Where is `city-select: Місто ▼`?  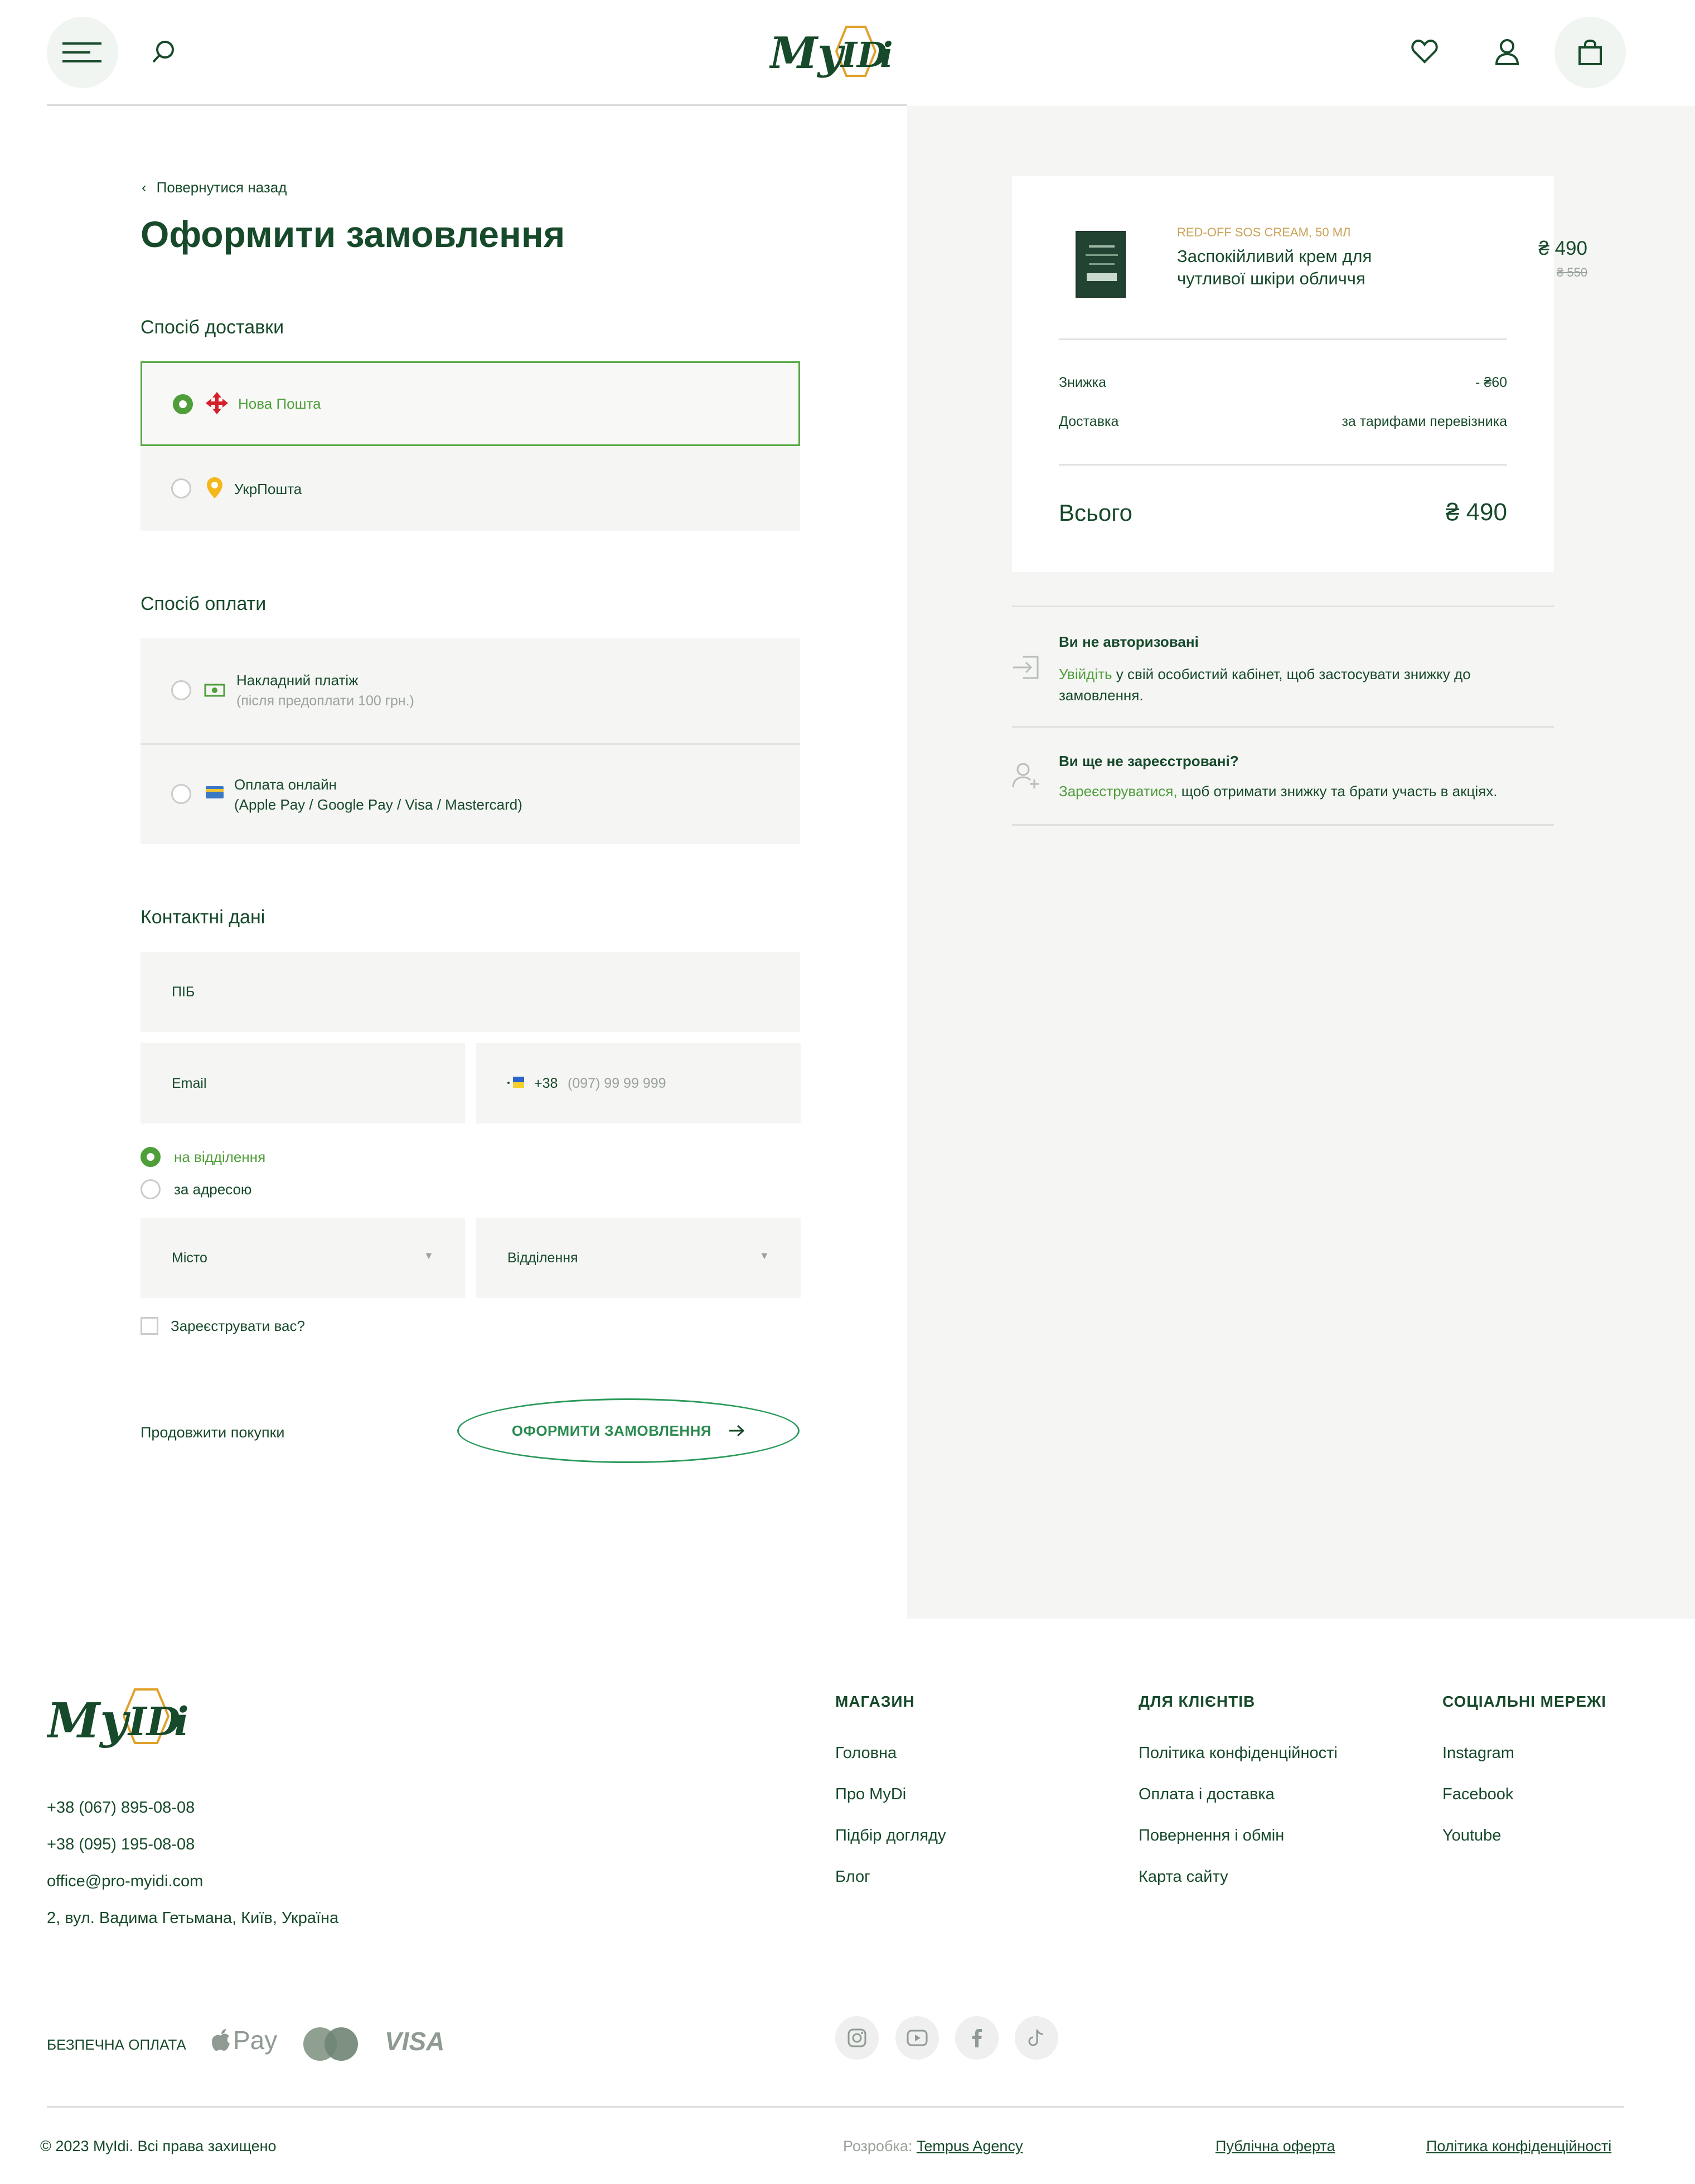 city-select: Місто ▼ is located at coordinates (303, 1258).